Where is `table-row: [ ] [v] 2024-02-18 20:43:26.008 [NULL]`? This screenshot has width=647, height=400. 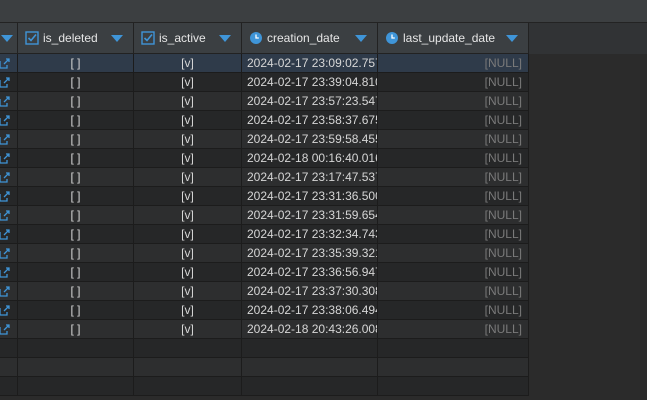
table-row: [ ] [v] 2024-02-18 20:43:26.008 [NULL] is located at coordinates (264, 329).